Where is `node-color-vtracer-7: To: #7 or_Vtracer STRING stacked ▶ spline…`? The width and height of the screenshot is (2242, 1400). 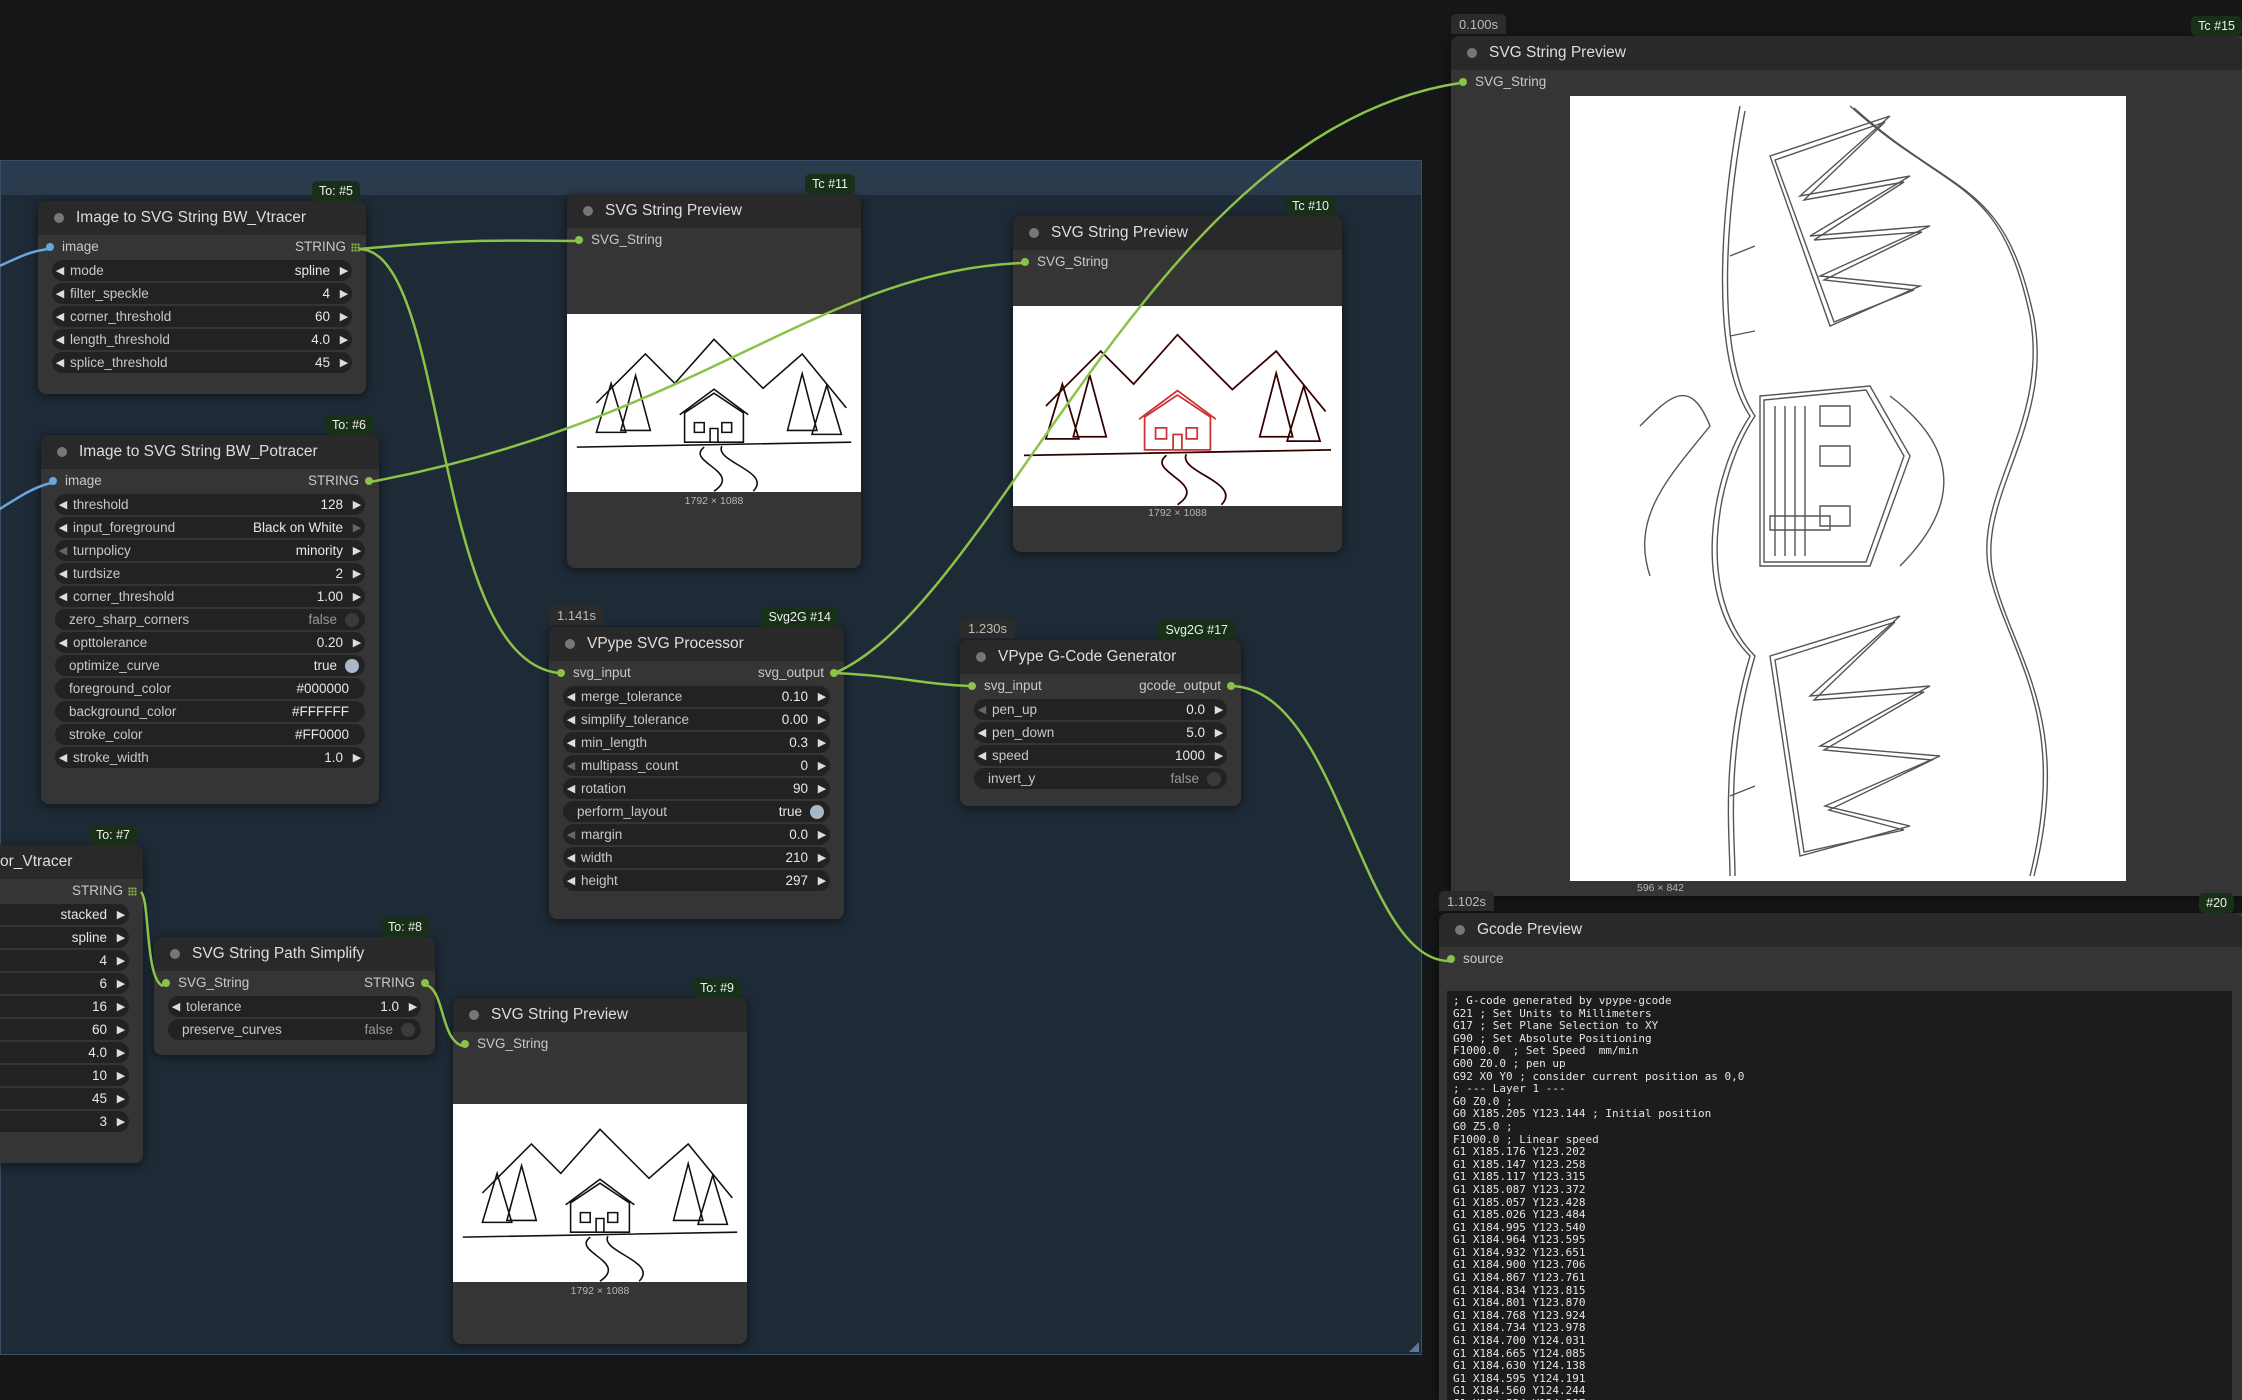 node-color-vtracer-7: To: #7 or_Vtracer STRING stacked ▶ spline… is located at coordinates (71, 994).